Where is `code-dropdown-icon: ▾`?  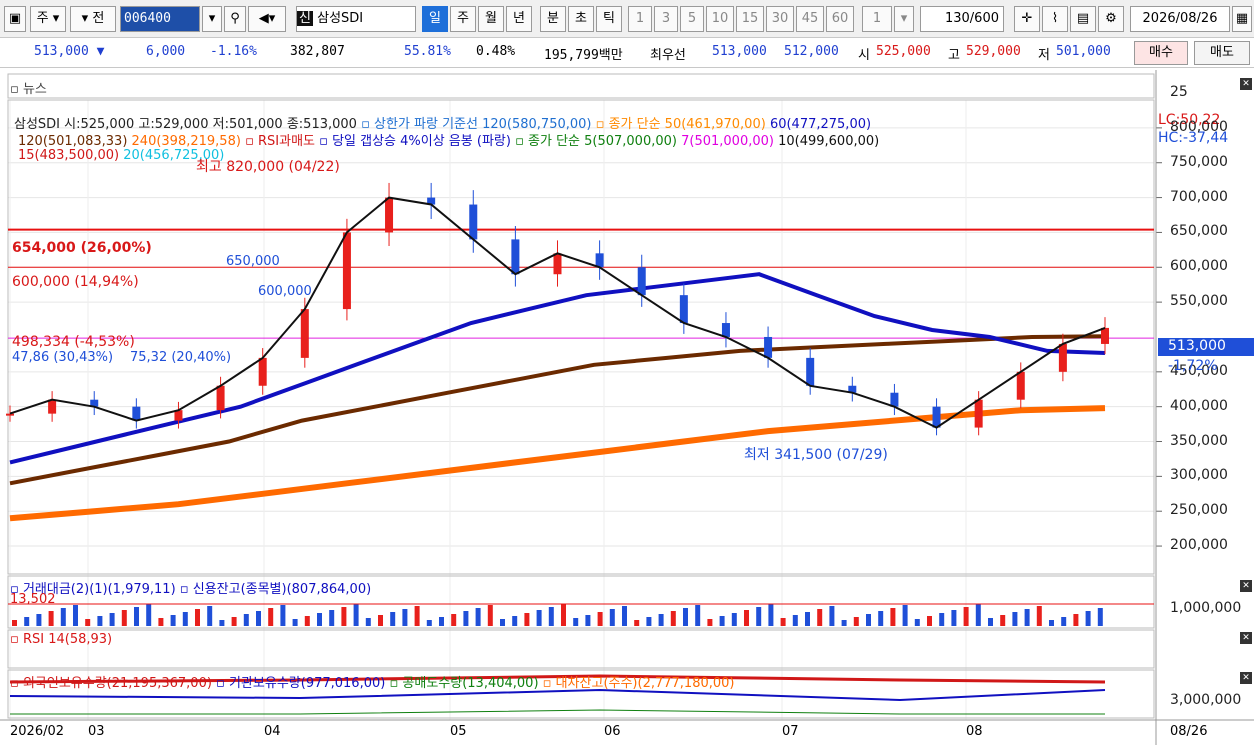 code-dropdown-icon: ▾ is located at coordinates (212, 19).